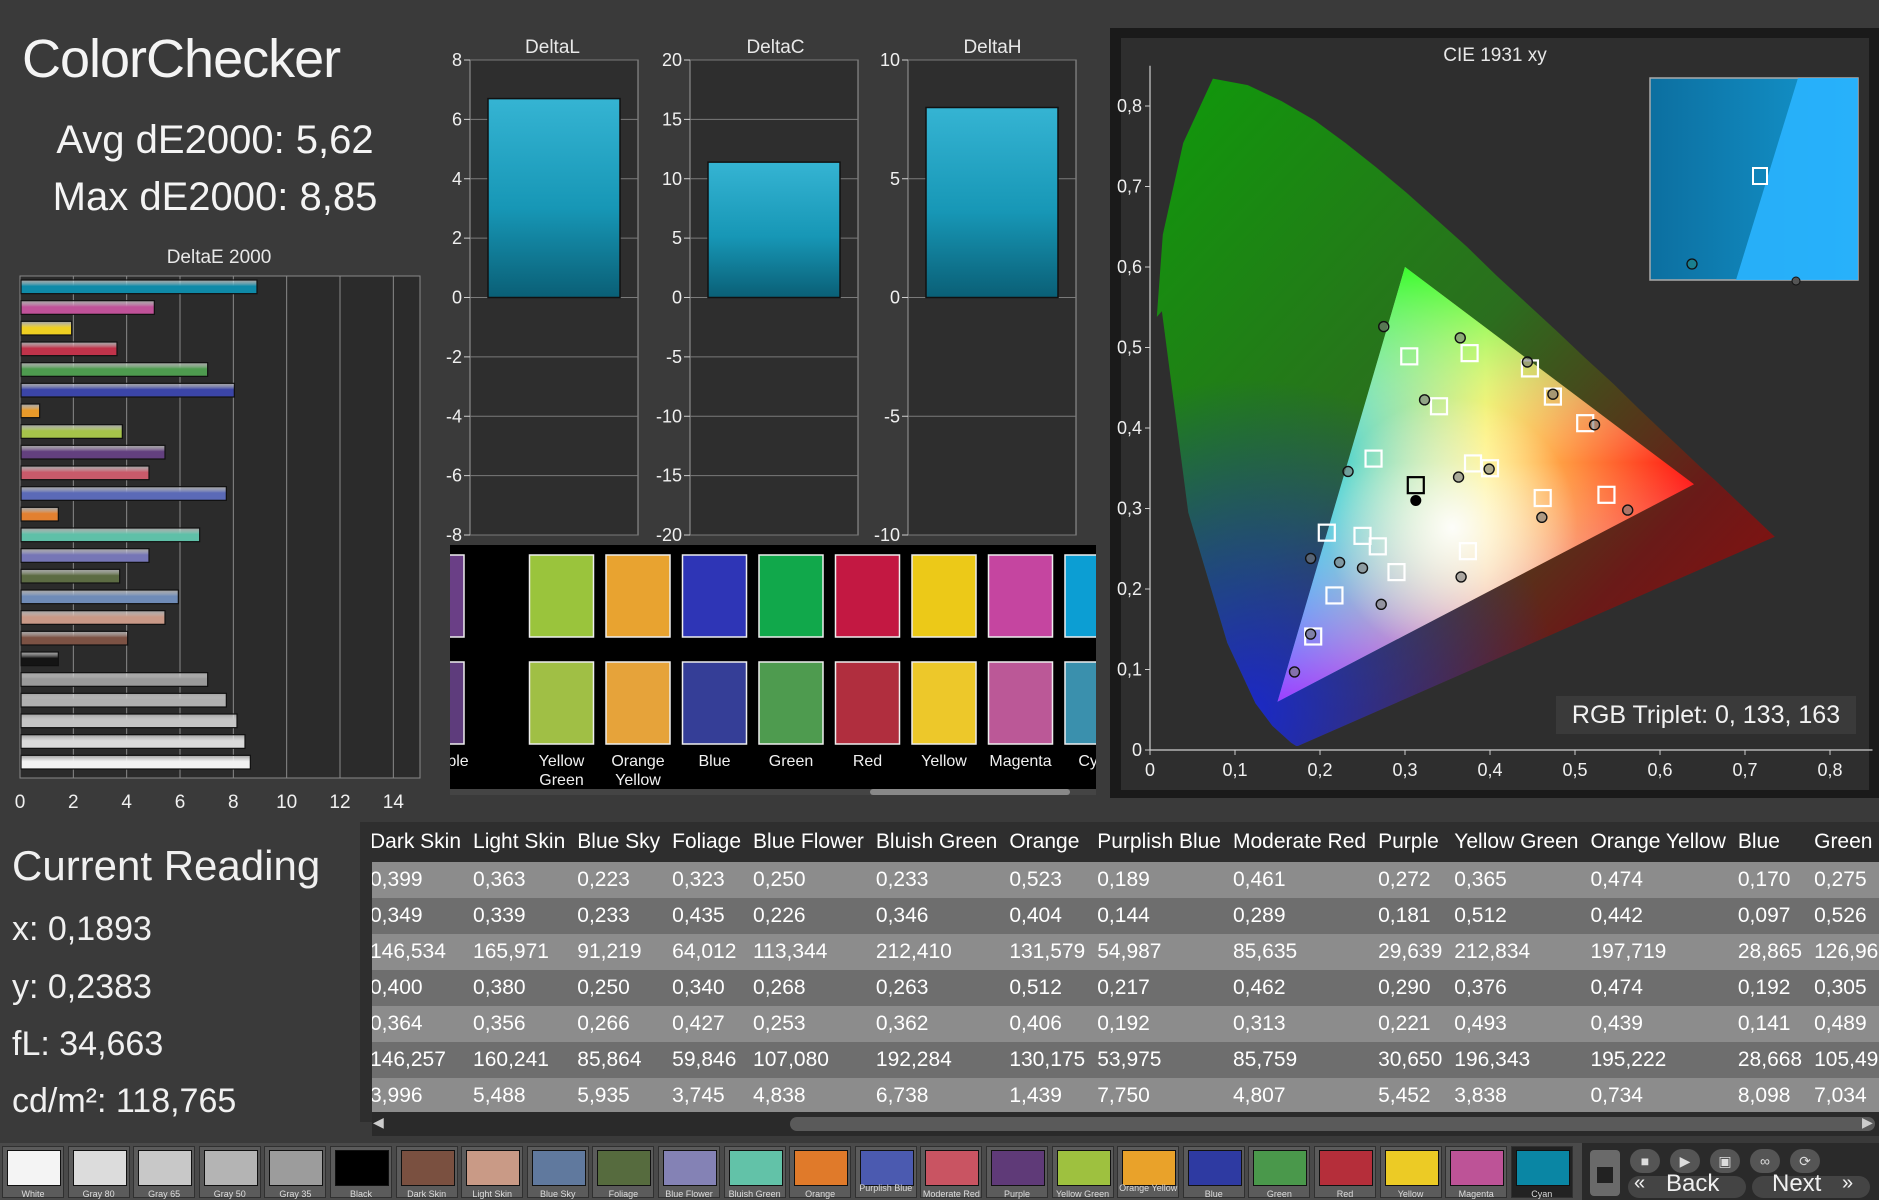 The height and width of the screenshot is (1200, 1879). I want to click on swatch-blue: Blue, so click(1213, 1172).